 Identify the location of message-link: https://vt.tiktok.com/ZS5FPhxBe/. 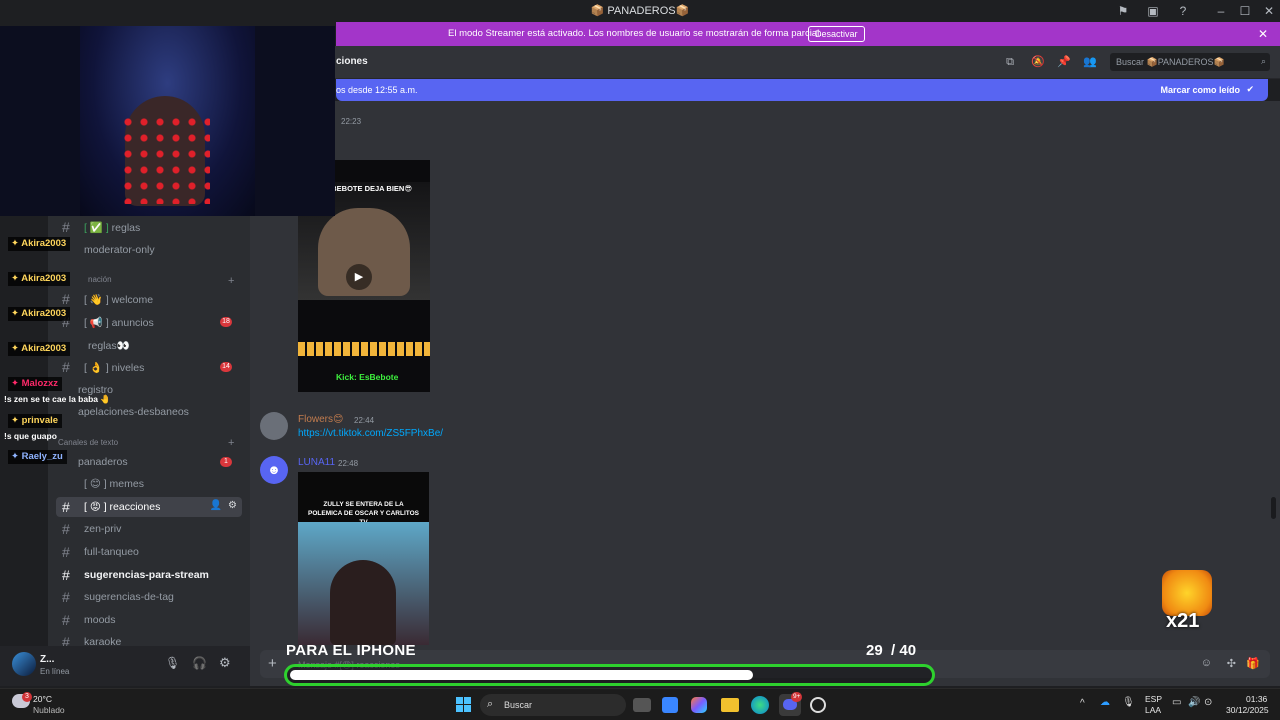
(370, 433).